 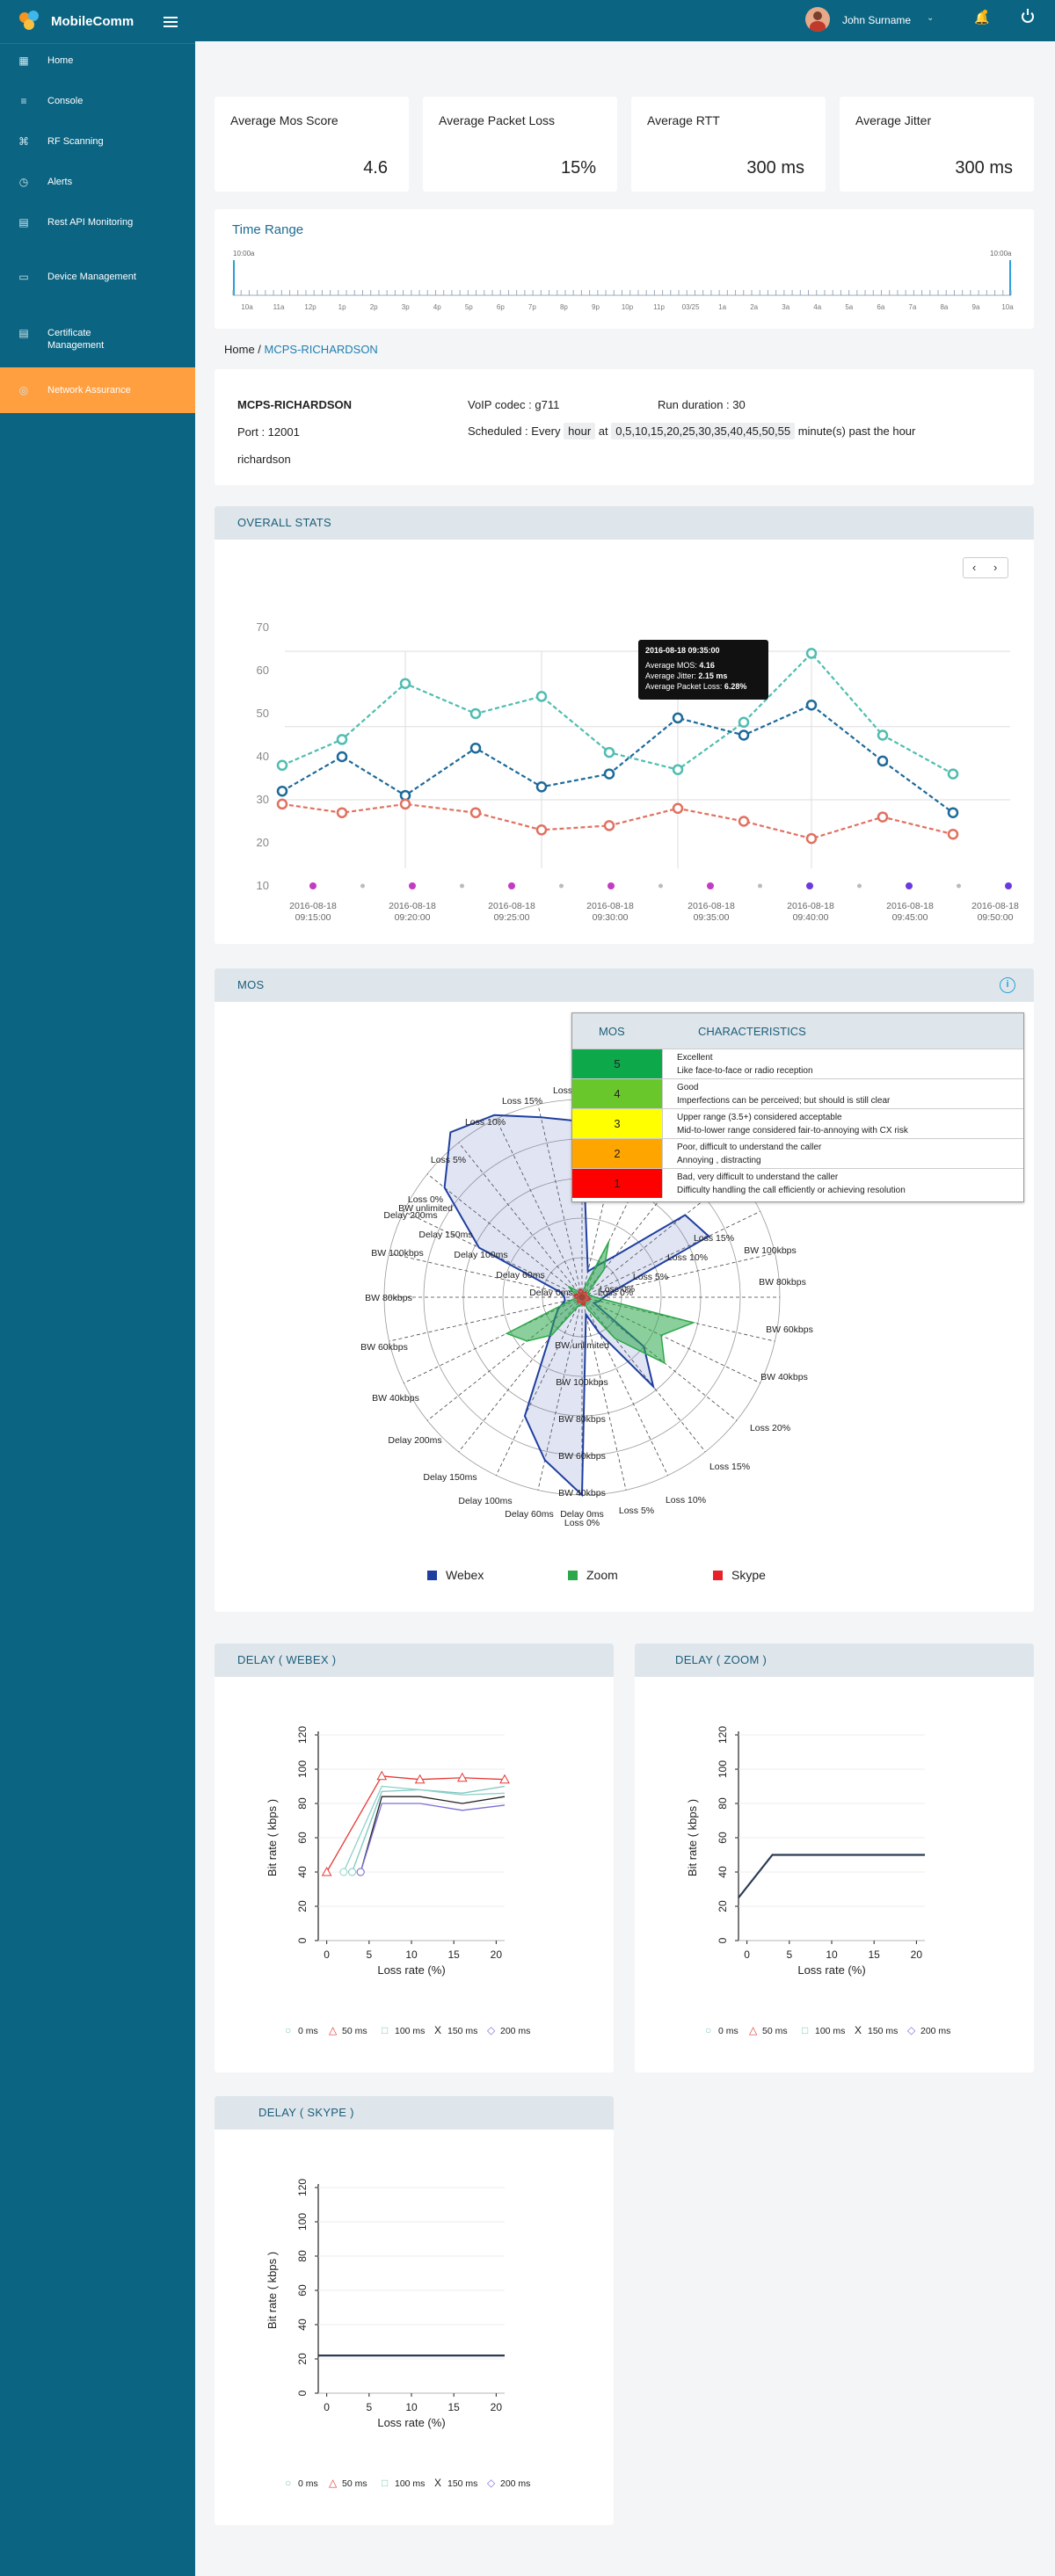 What do you see at coordinates (981, 18) in the screenshot?
I see `bell-icon: 🔔` at bounding box center [981, 18].